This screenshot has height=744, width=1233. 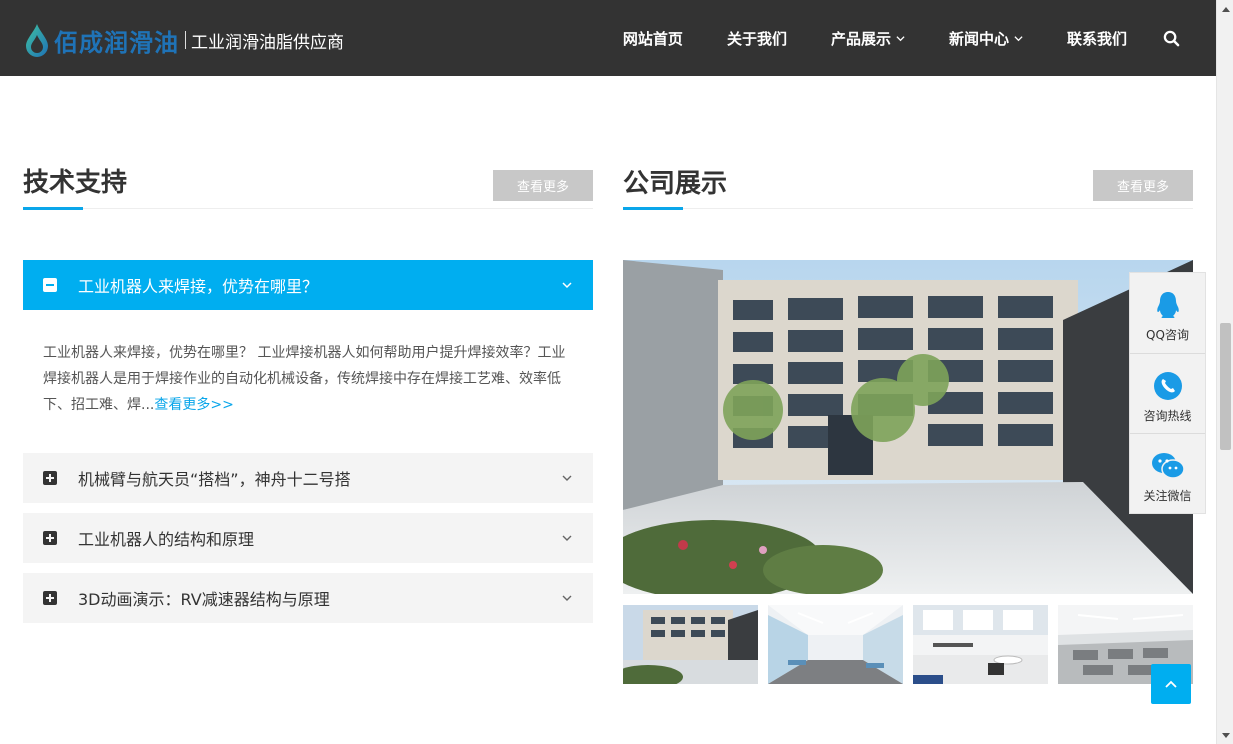 I want to click on company-section-title: 公司展示, so click(x=675, y=184).